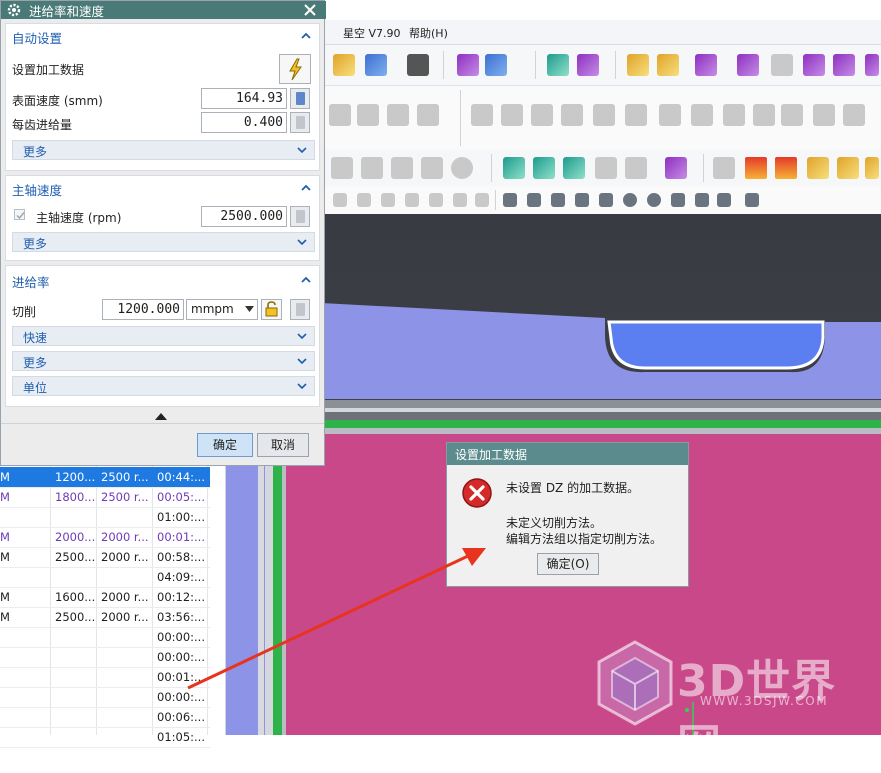 This screenshot has width=881, height=773. What do you see at coordinates (757, 713) in the screenshot?
I see `watermark-brand: 3D世界网` at bounding box center [757, 713].